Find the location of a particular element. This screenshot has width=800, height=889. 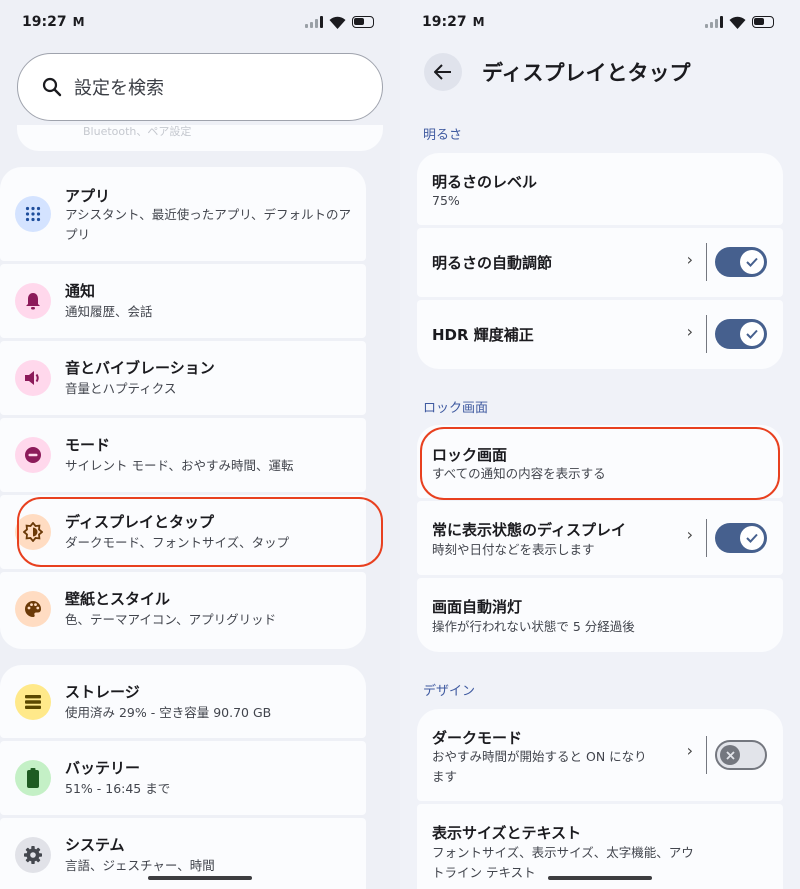

item-subtitle: 言語、ジェスチャー、時間 is located at coordinates (140, 865).